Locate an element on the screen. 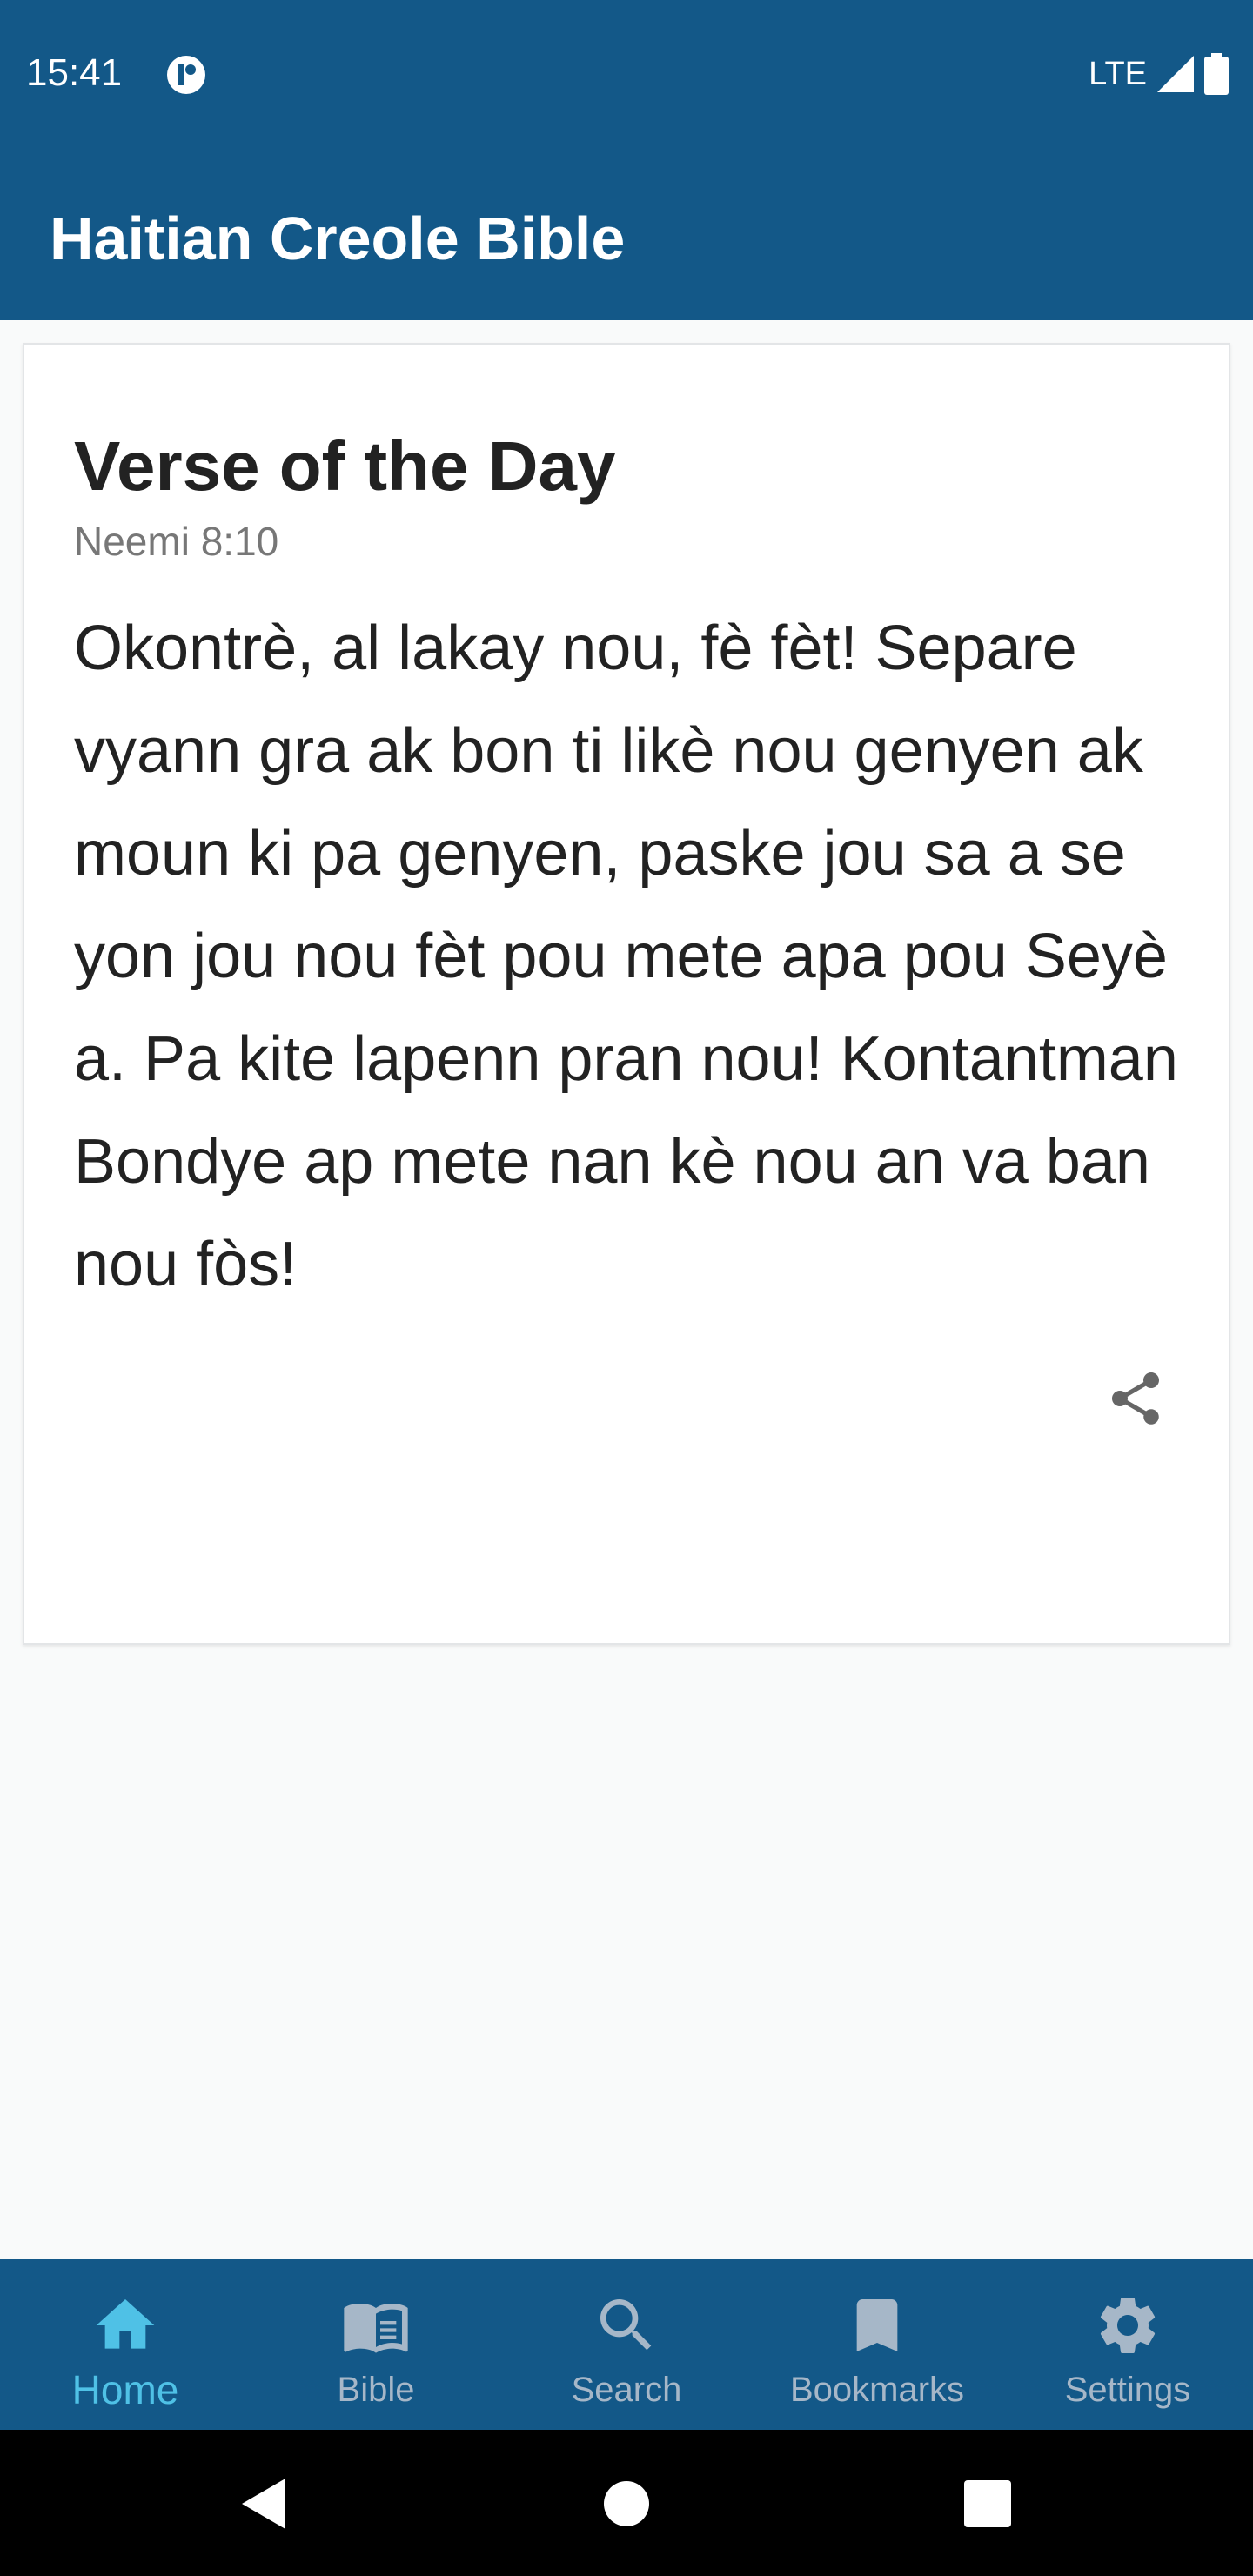 The width and height of the screenshot is (1253, 2576). share-icon is located at coordinates (1135, 1398).